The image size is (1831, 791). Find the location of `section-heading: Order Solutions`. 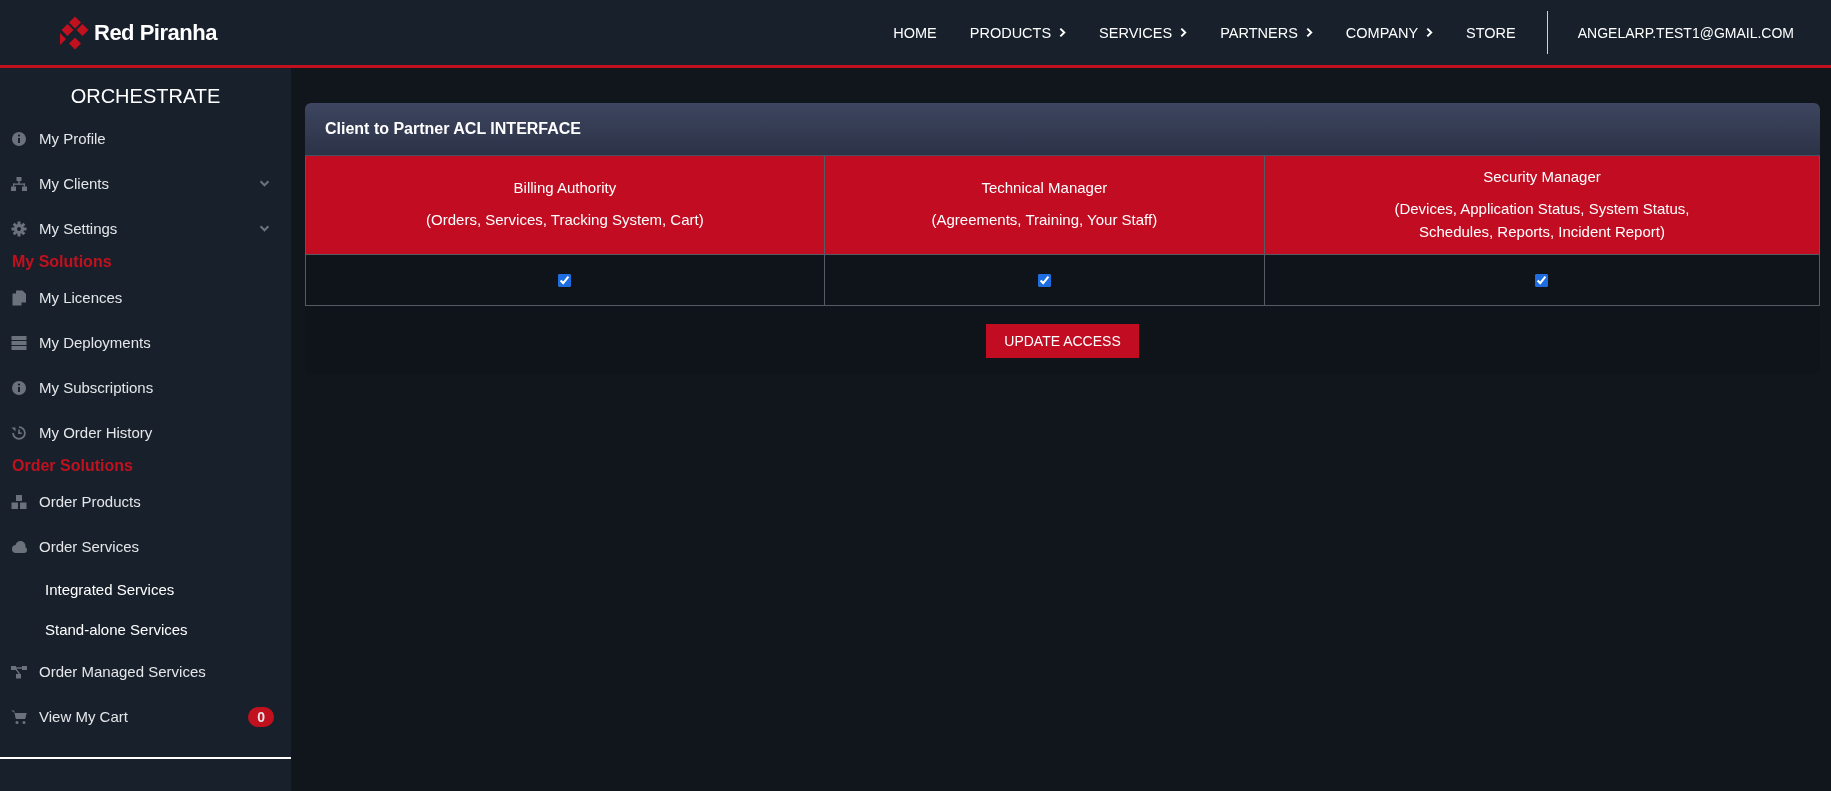

section-heading: Order Solutions is located at coordinates (72, 466).